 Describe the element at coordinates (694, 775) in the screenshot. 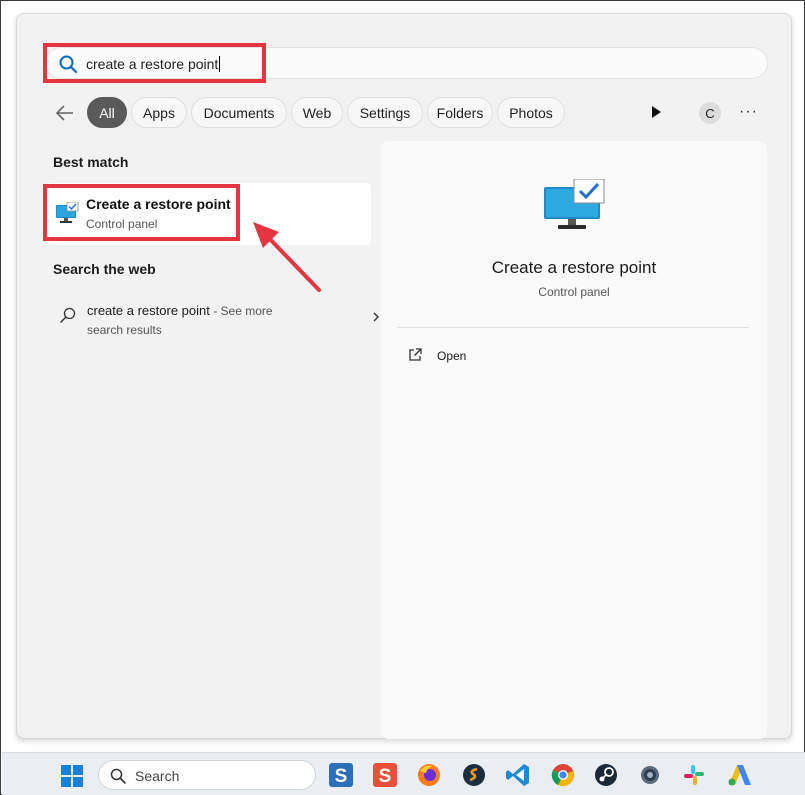

I see `slack-icon` at that location.